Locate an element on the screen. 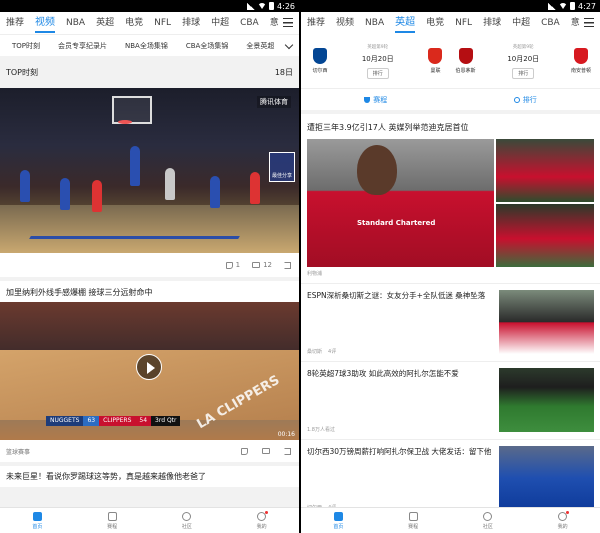  signal-icon is located at coordinates (251, 6).